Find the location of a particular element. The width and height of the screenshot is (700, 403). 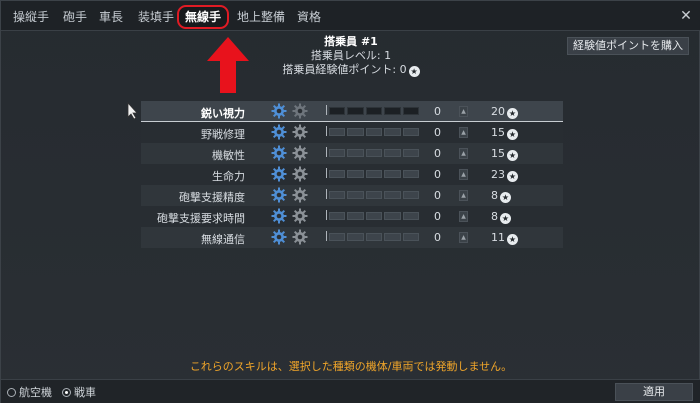

tab-bar: 操縦手 砲手 車長 装填手 無線手 地上整備 資格 ✕ is located at coordinates (350, 16).